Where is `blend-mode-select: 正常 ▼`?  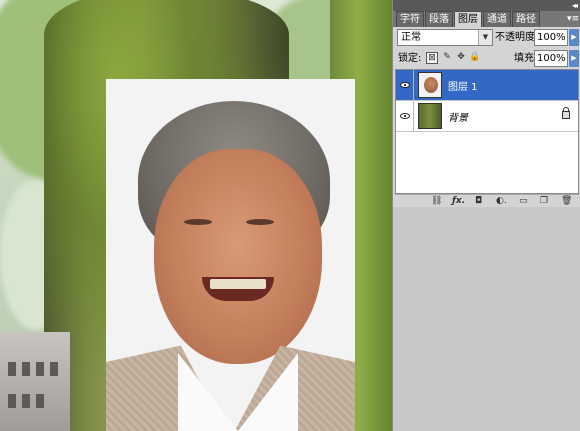 blend-mode-select: 正常 ▼ is located at coordinates (445, 37).